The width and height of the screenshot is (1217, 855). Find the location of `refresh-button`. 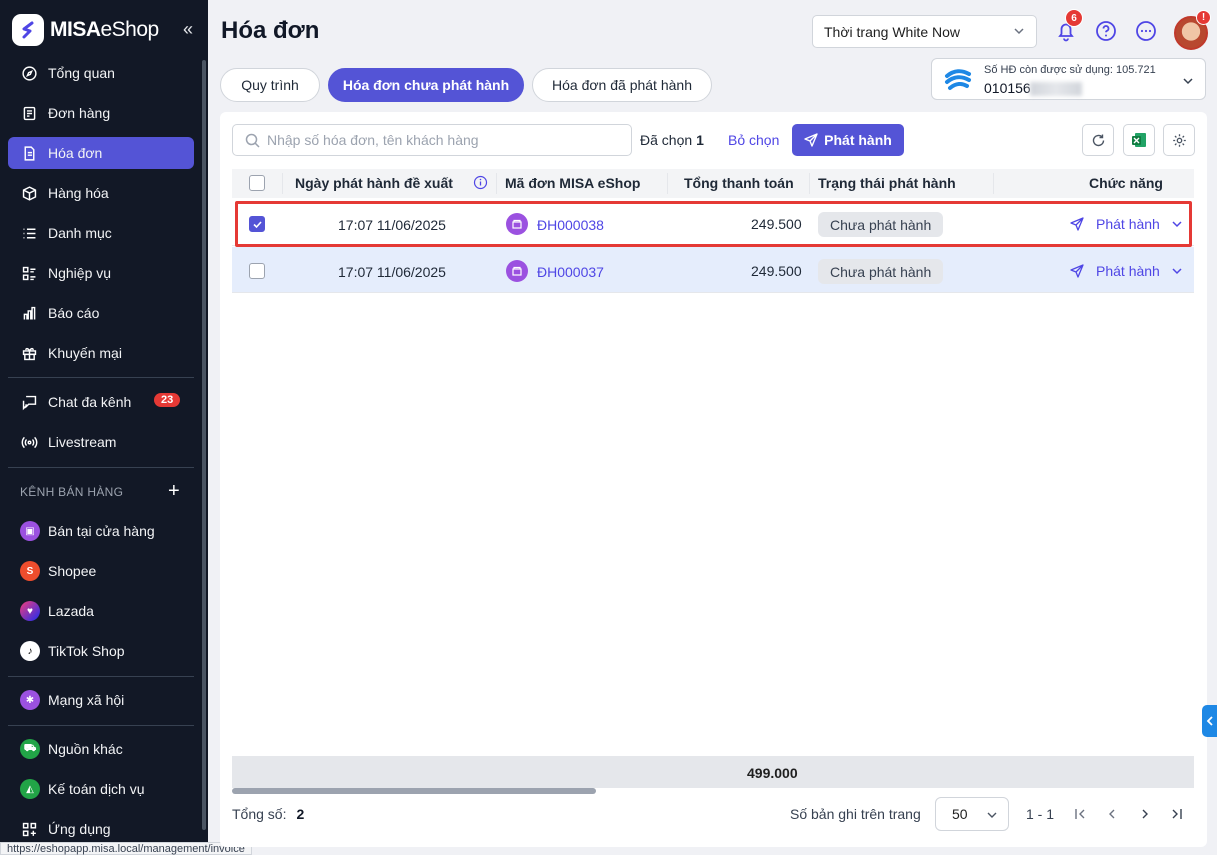

refresh-button is located at coordinates (1098, 140).